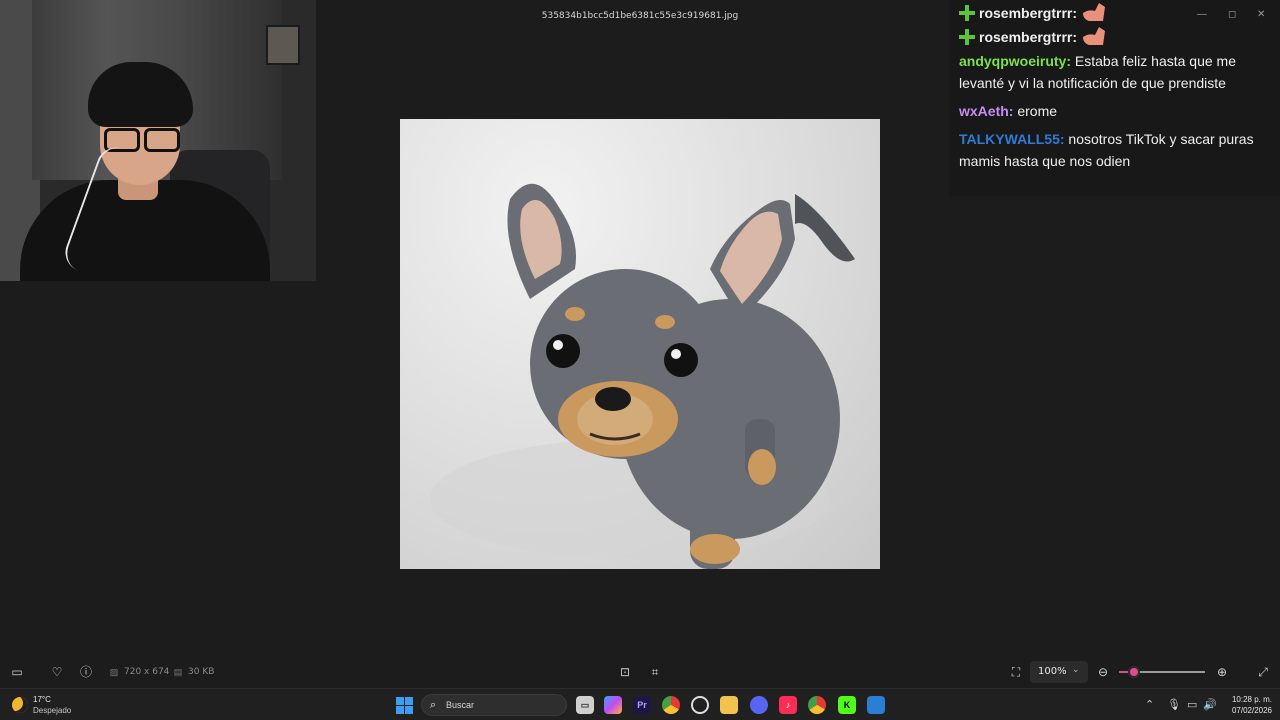 This screenshot has height=720, width=1280. I want to click on chat-username: andyqpwoeiruty:, so click(1015, 61).